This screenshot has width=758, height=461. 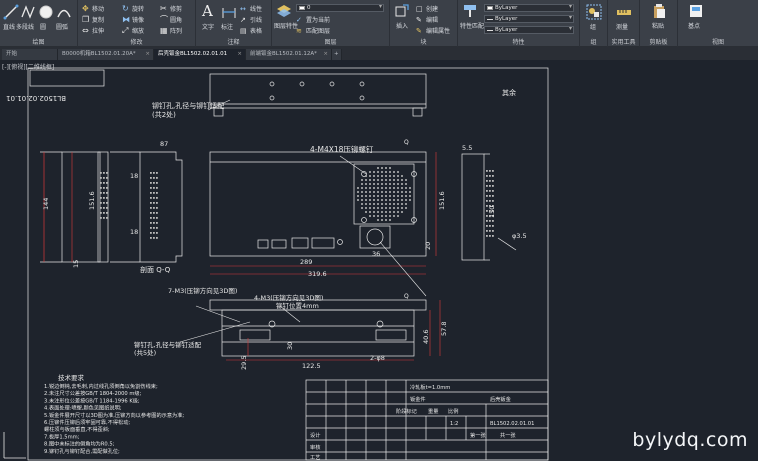 What do you see at coordinates (176, 9) in the screenshot?
I see `trim-label: 修剪` at bounding box center [176, 9].